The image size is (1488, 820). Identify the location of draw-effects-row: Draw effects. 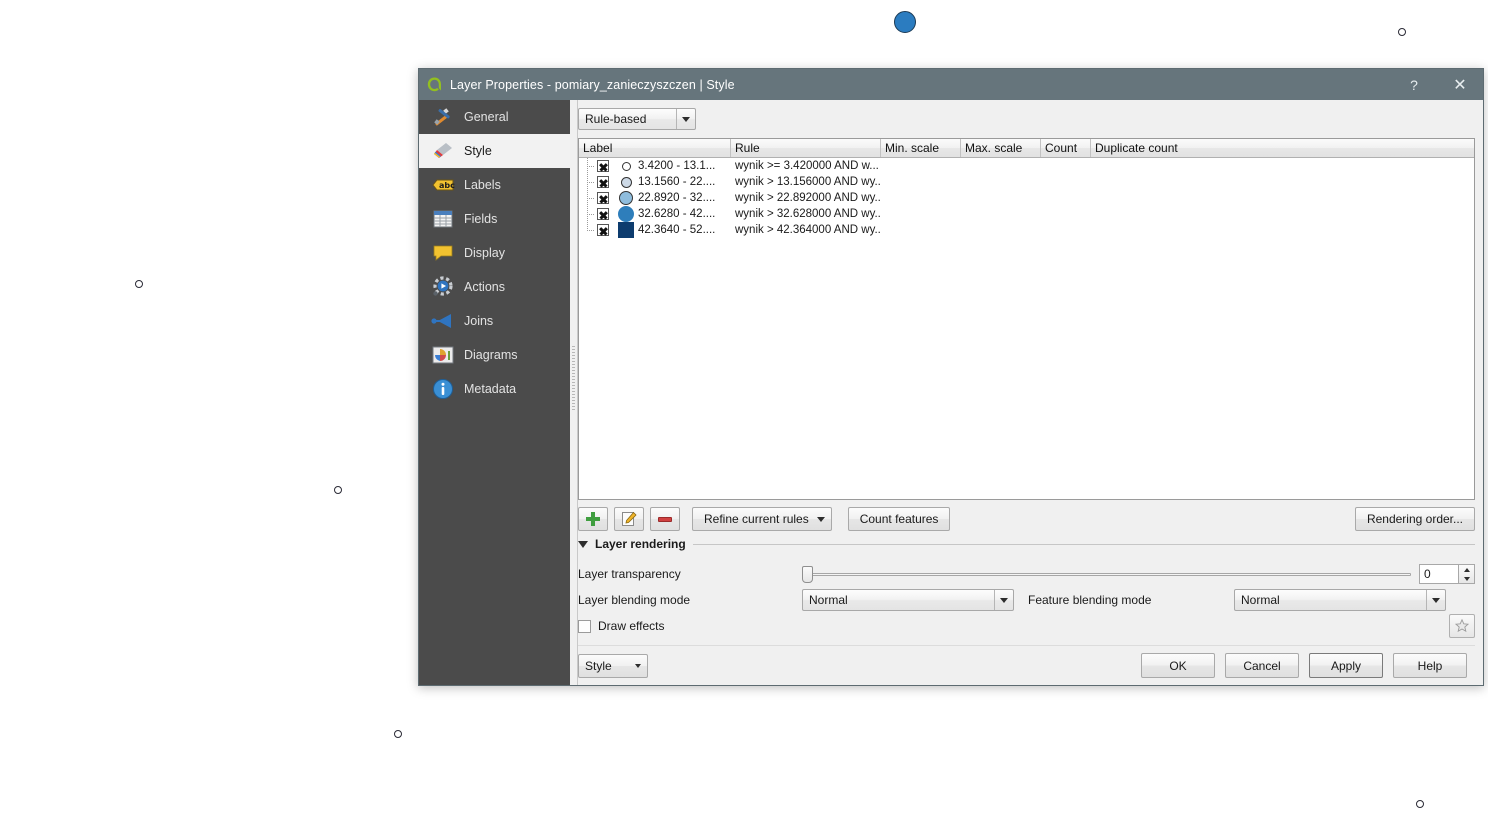
(1026, 626).